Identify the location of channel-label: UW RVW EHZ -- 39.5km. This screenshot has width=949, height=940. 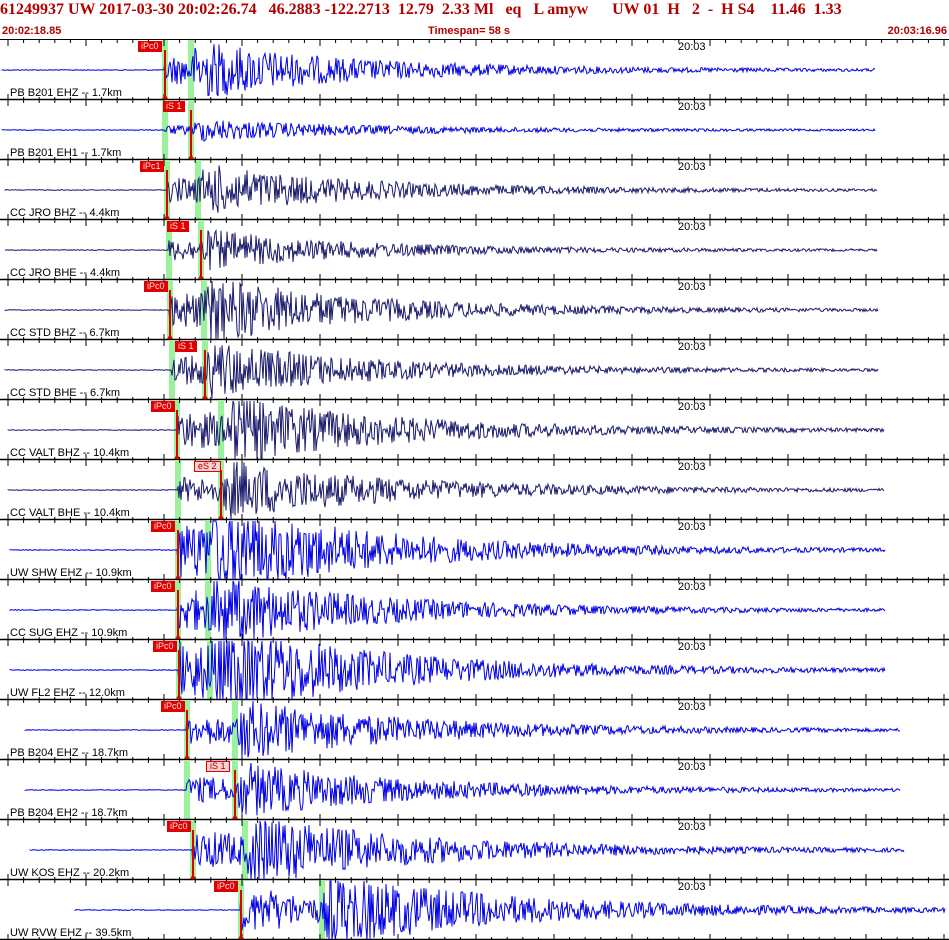
(71, 933).